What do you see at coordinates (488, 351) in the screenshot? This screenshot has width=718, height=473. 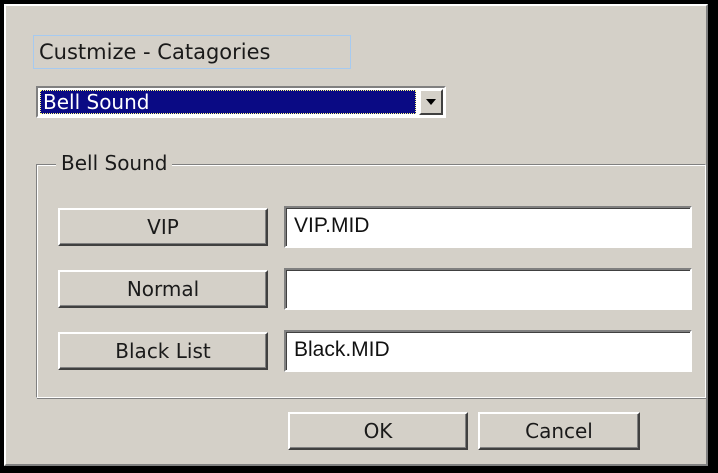 I see `black-list-sound-field: Black.MID` at bounding box center [488, 351].